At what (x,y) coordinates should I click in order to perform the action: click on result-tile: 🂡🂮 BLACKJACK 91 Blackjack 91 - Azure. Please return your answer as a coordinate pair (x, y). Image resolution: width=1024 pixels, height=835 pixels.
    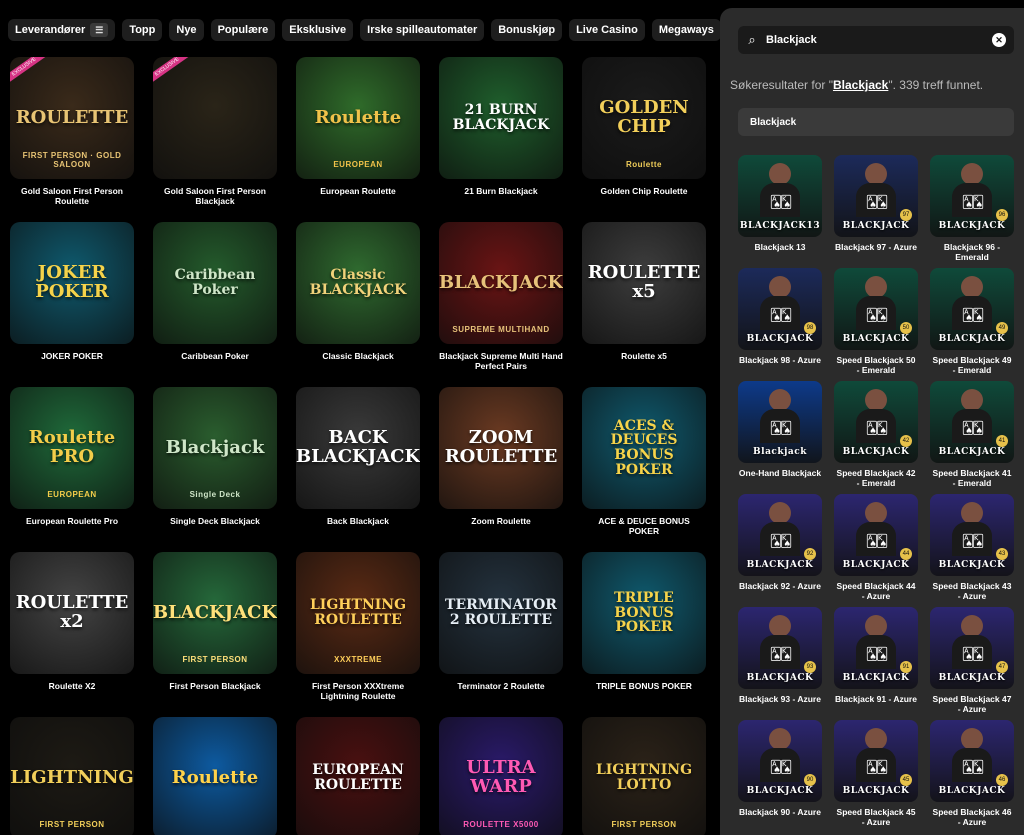
    Looking at the image, I should click on (876, 655).